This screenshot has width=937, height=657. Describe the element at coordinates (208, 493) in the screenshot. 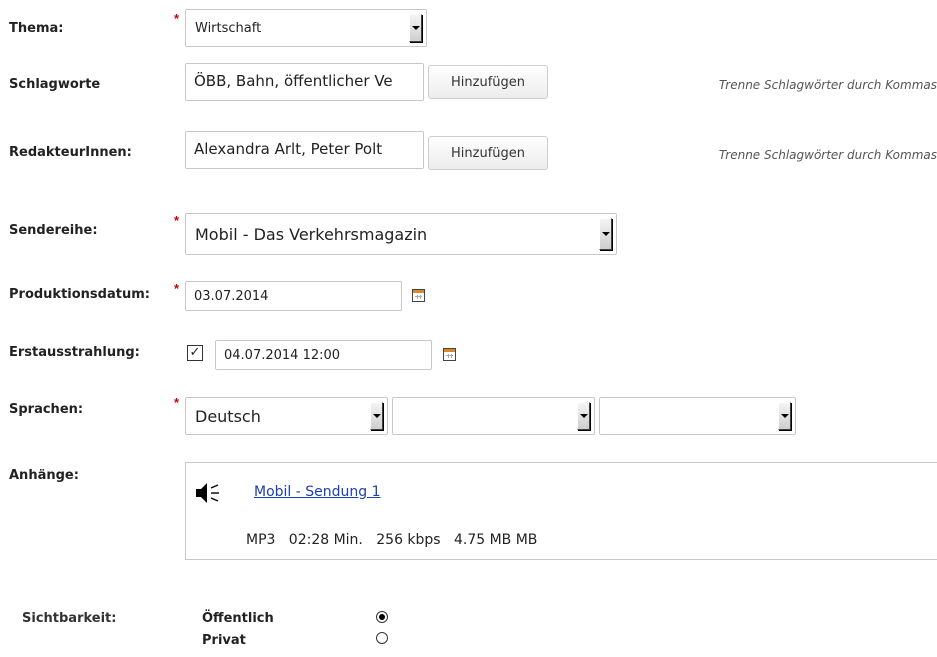

I see `speaker-icon` at that location.